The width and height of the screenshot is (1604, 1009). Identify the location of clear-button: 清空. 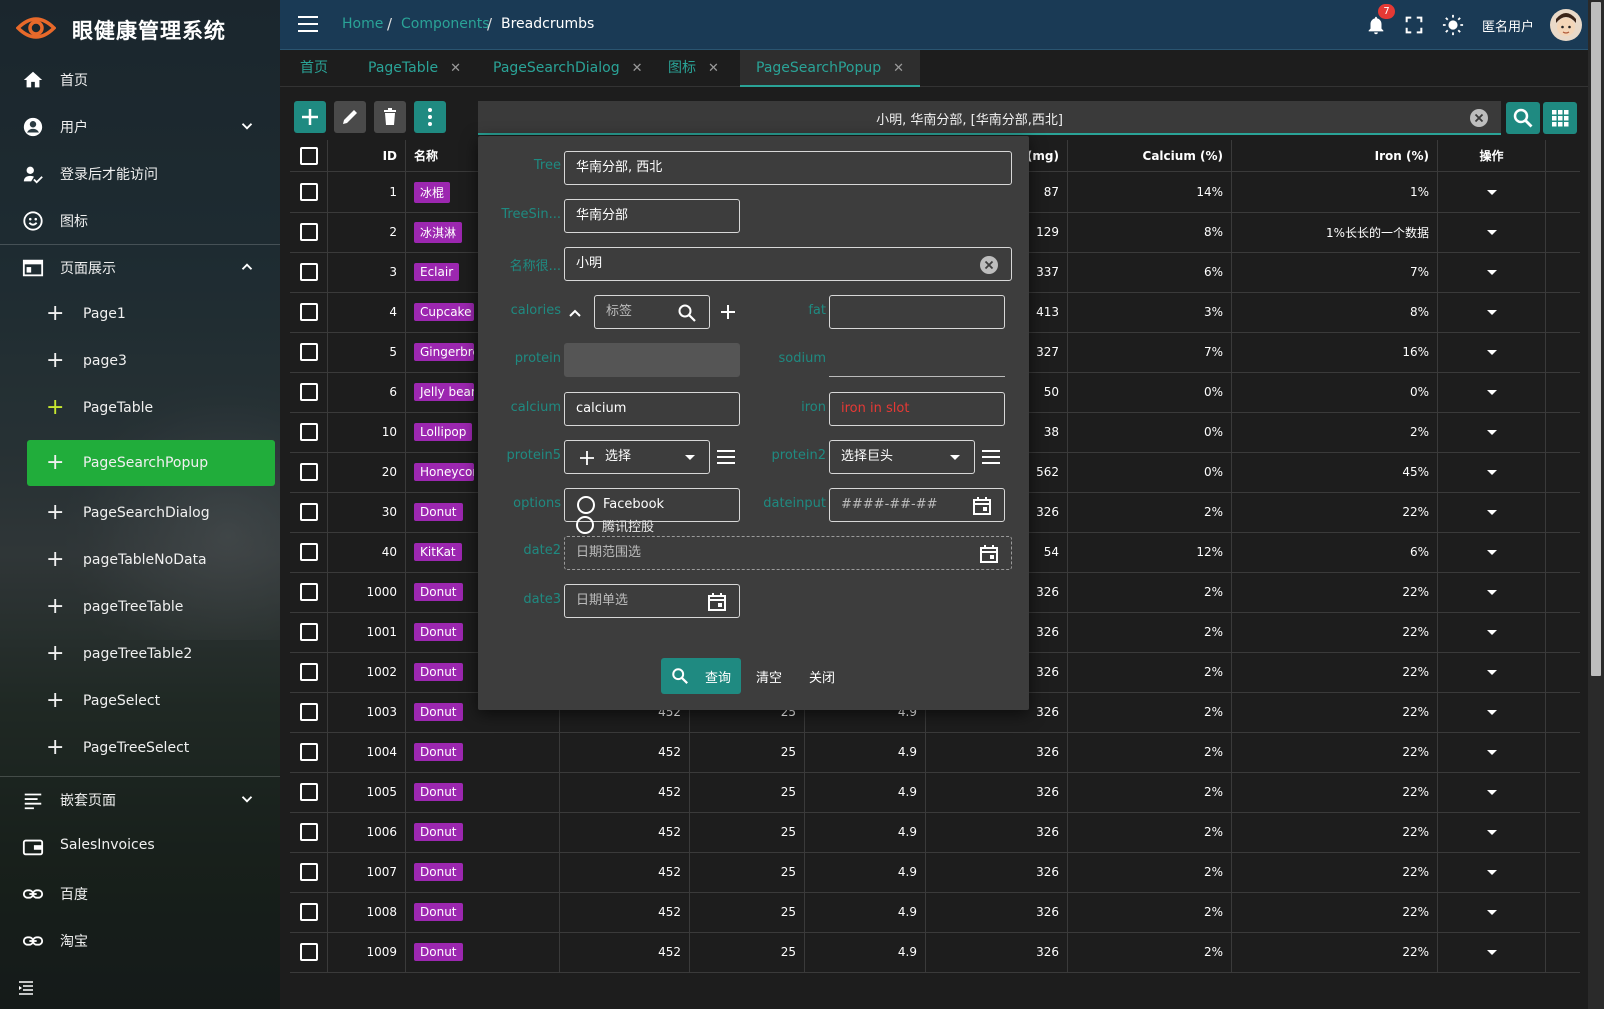
(769, 676).